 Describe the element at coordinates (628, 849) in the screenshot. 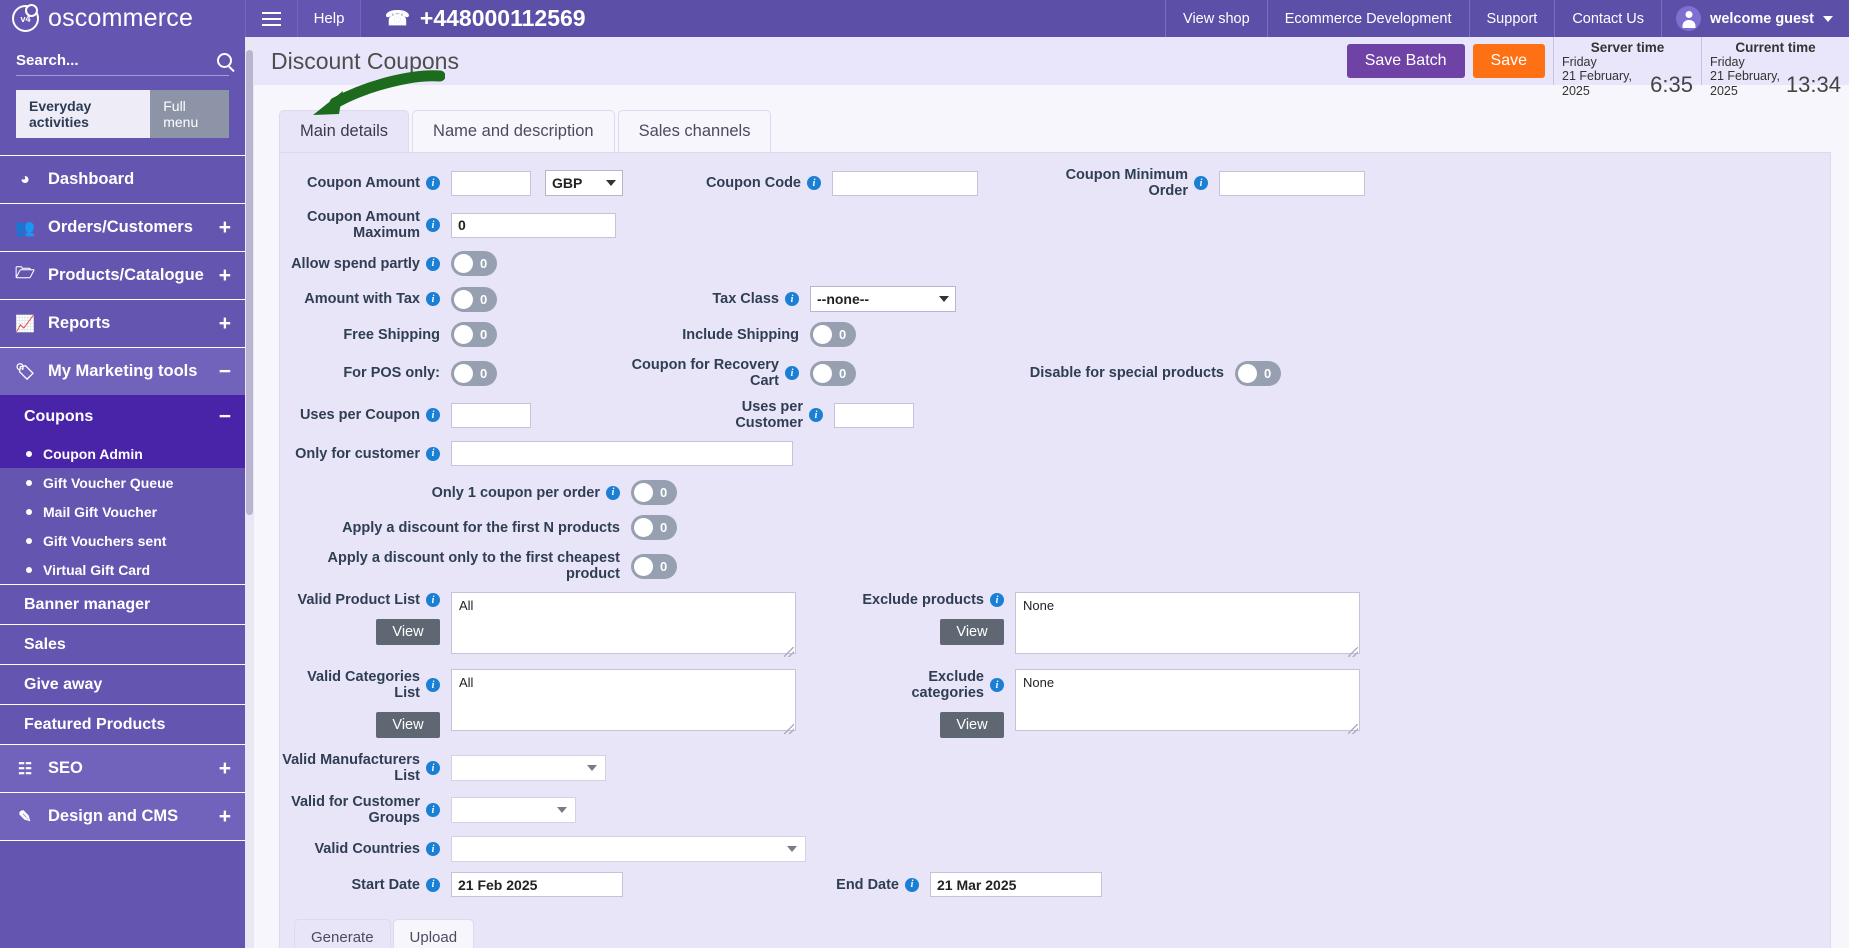

I see `select-valid-countries` at that location.